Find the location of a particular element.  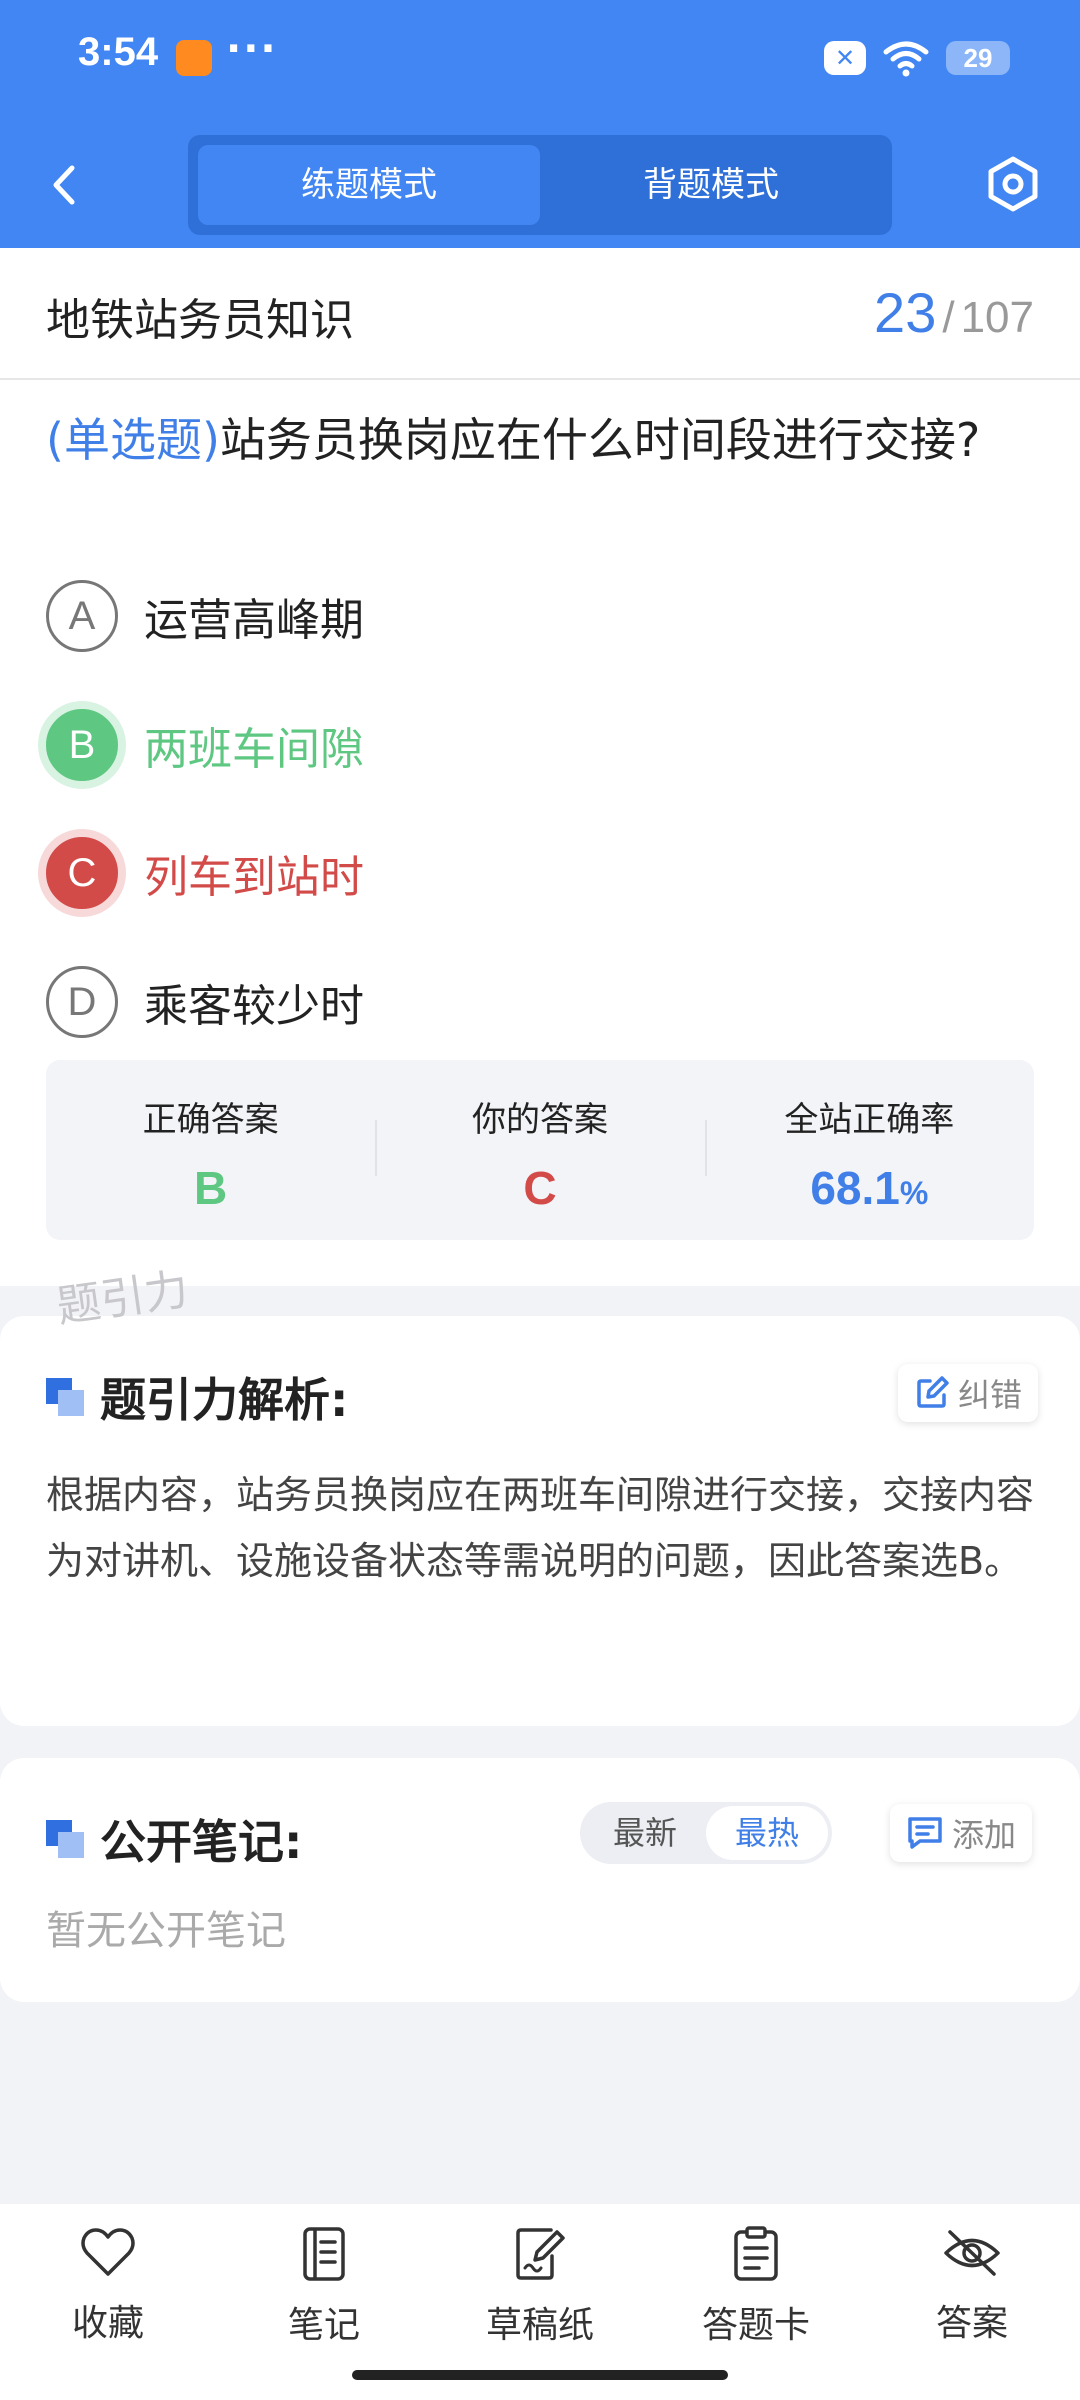

question-progress: 23/107 is located at coordinates (954, 312).